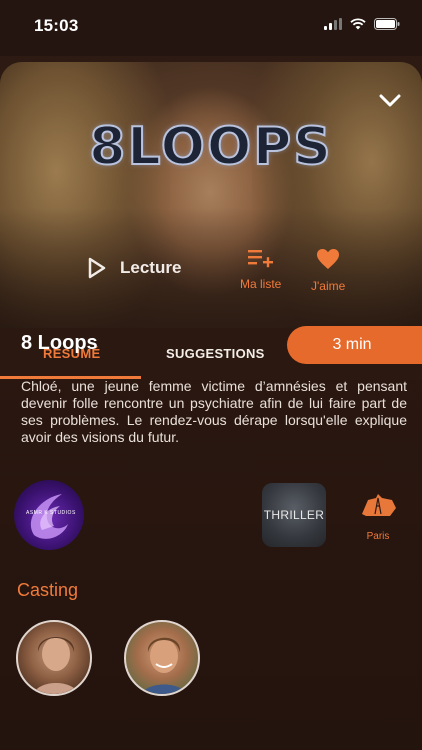 The width and height of the screenshot is (422, 750). What do you see at coordinates (328, 286) in the screenshot?
I see `like-label: J'aime` at bounding box center [328, 286].